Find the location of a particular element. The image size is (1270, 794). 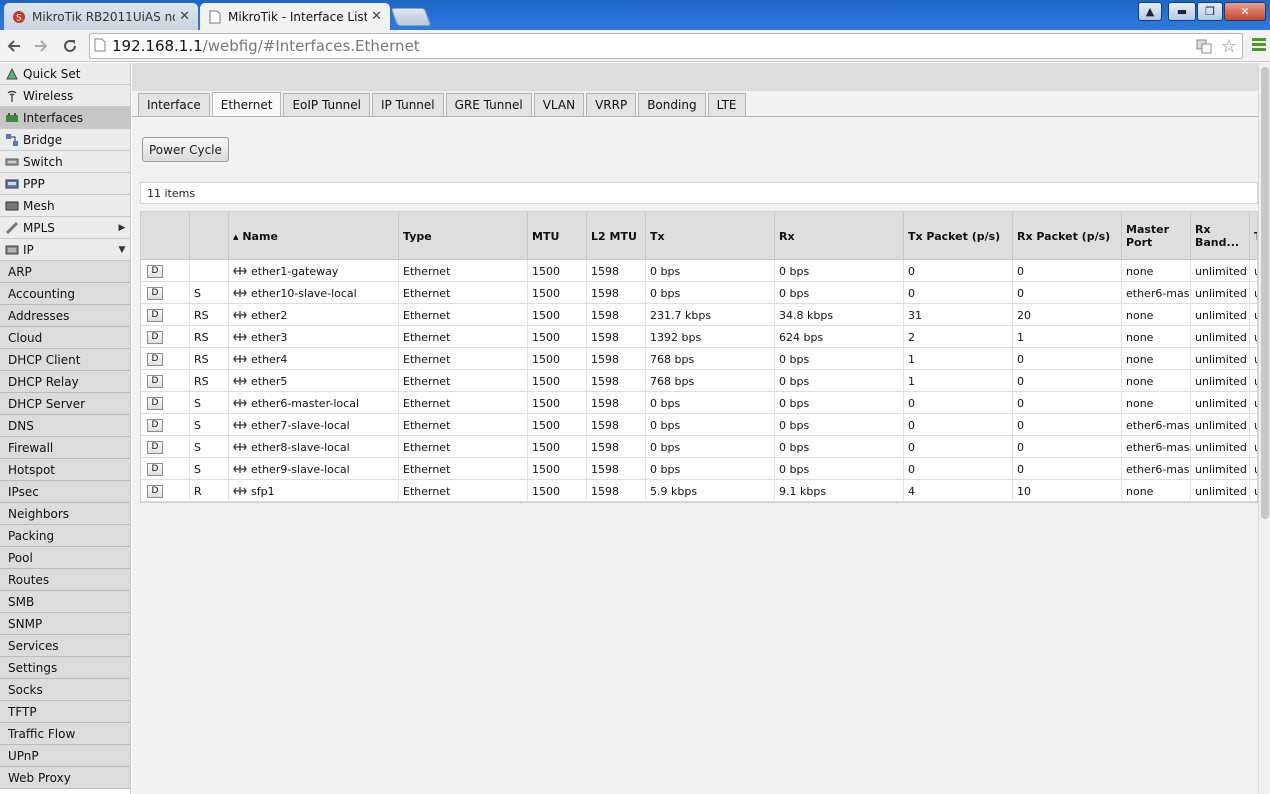

col-name-cell: ether6-master-local is located at coordinates (314, 403).